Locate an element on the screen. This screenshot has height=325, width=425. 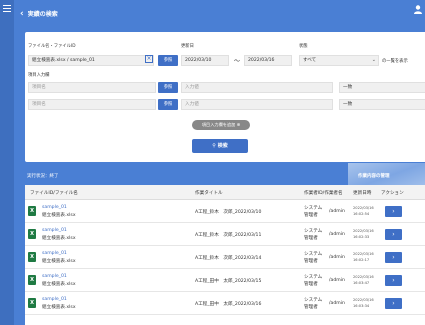
search-button: ⚲ 検索 is located at coordinates (220, 146).